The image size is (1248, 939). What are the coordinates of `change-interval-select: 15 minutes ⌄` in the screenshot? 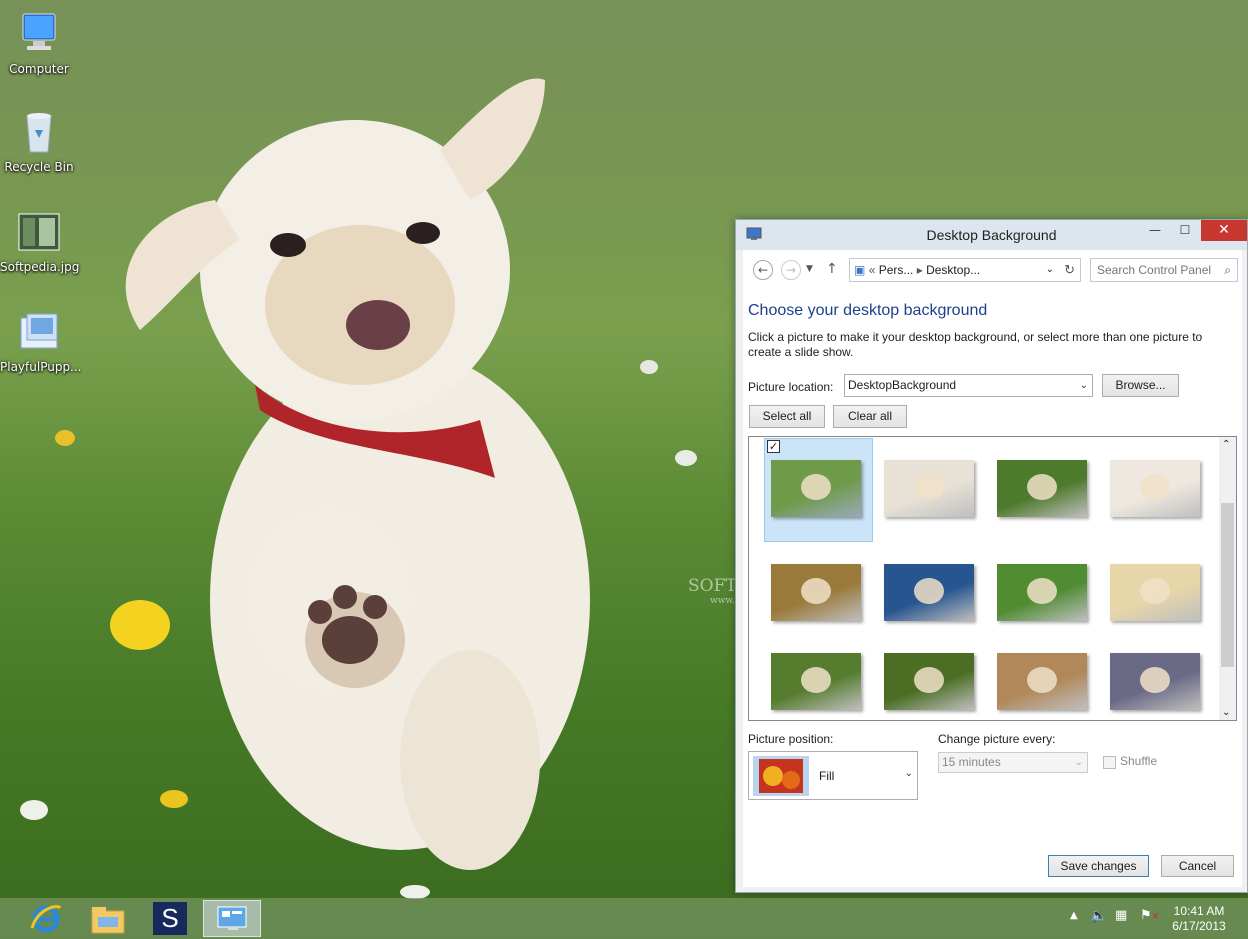 It's located at (1013, 762).